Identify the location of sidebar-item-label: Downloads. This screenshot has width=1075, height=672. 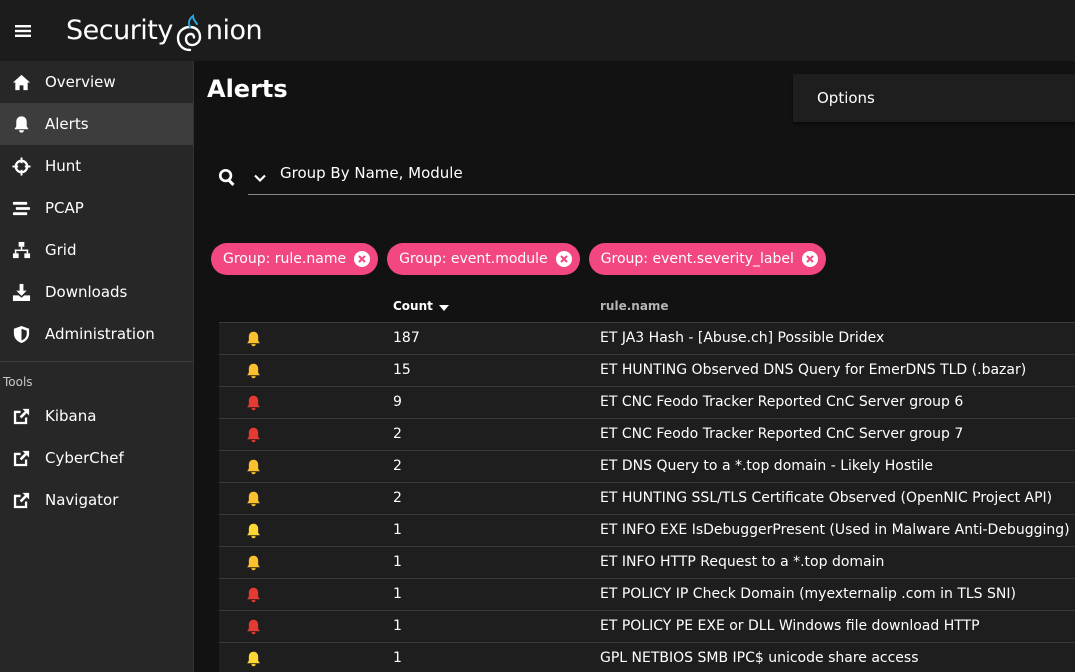
(86, 292).